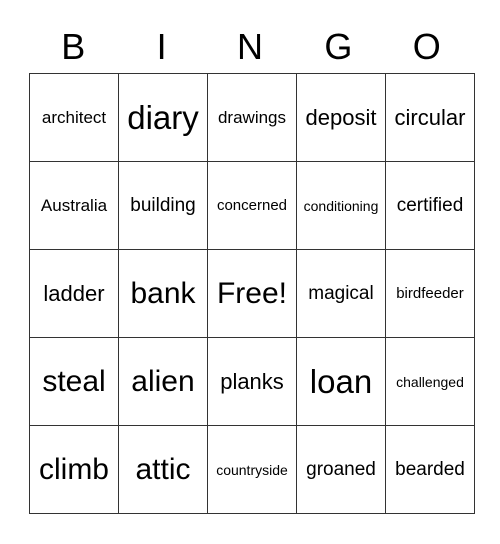 This screenshot has height=544, width=500. I want to click on bingo-cell: planks, so click(252, 381).